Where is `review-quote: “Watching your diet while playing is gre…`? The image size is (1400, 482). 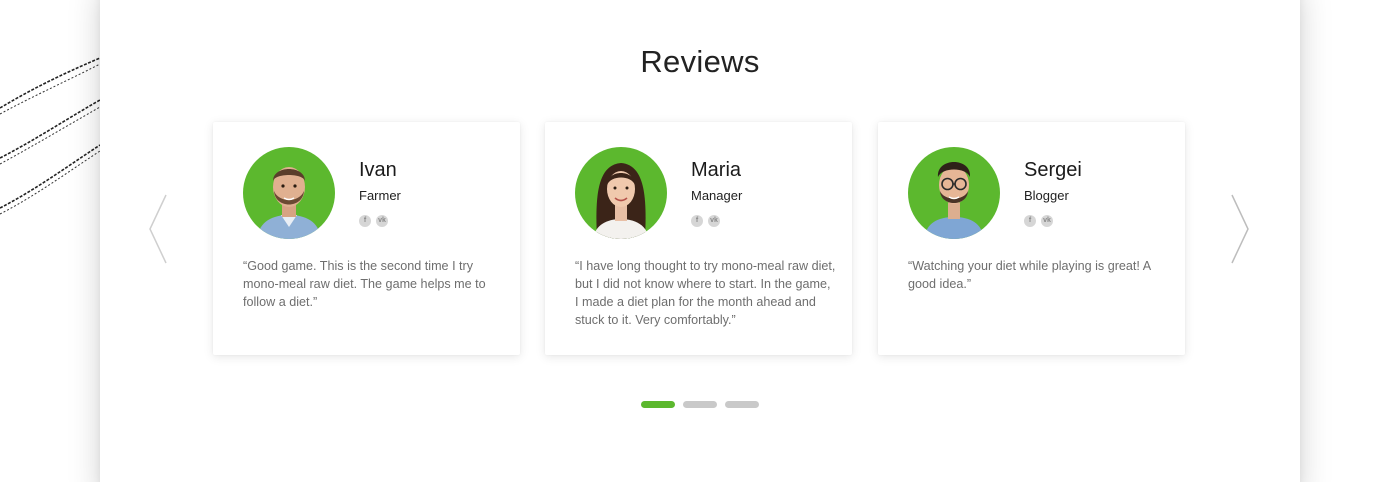
review-quote: “Watching your diet while playing is gre… is located at coordinates (1029, 275).